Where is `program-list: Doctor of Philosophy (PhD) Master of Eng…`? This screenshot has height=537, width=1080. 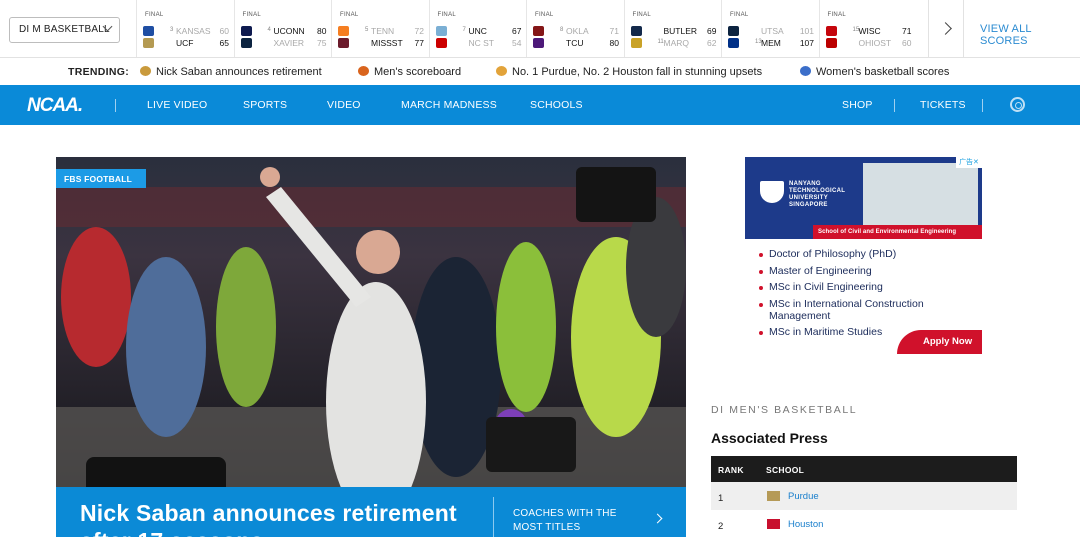
program-list: Doctor of Philosophy (PhD) Master of Eng… is located at coordinates (864, 295).